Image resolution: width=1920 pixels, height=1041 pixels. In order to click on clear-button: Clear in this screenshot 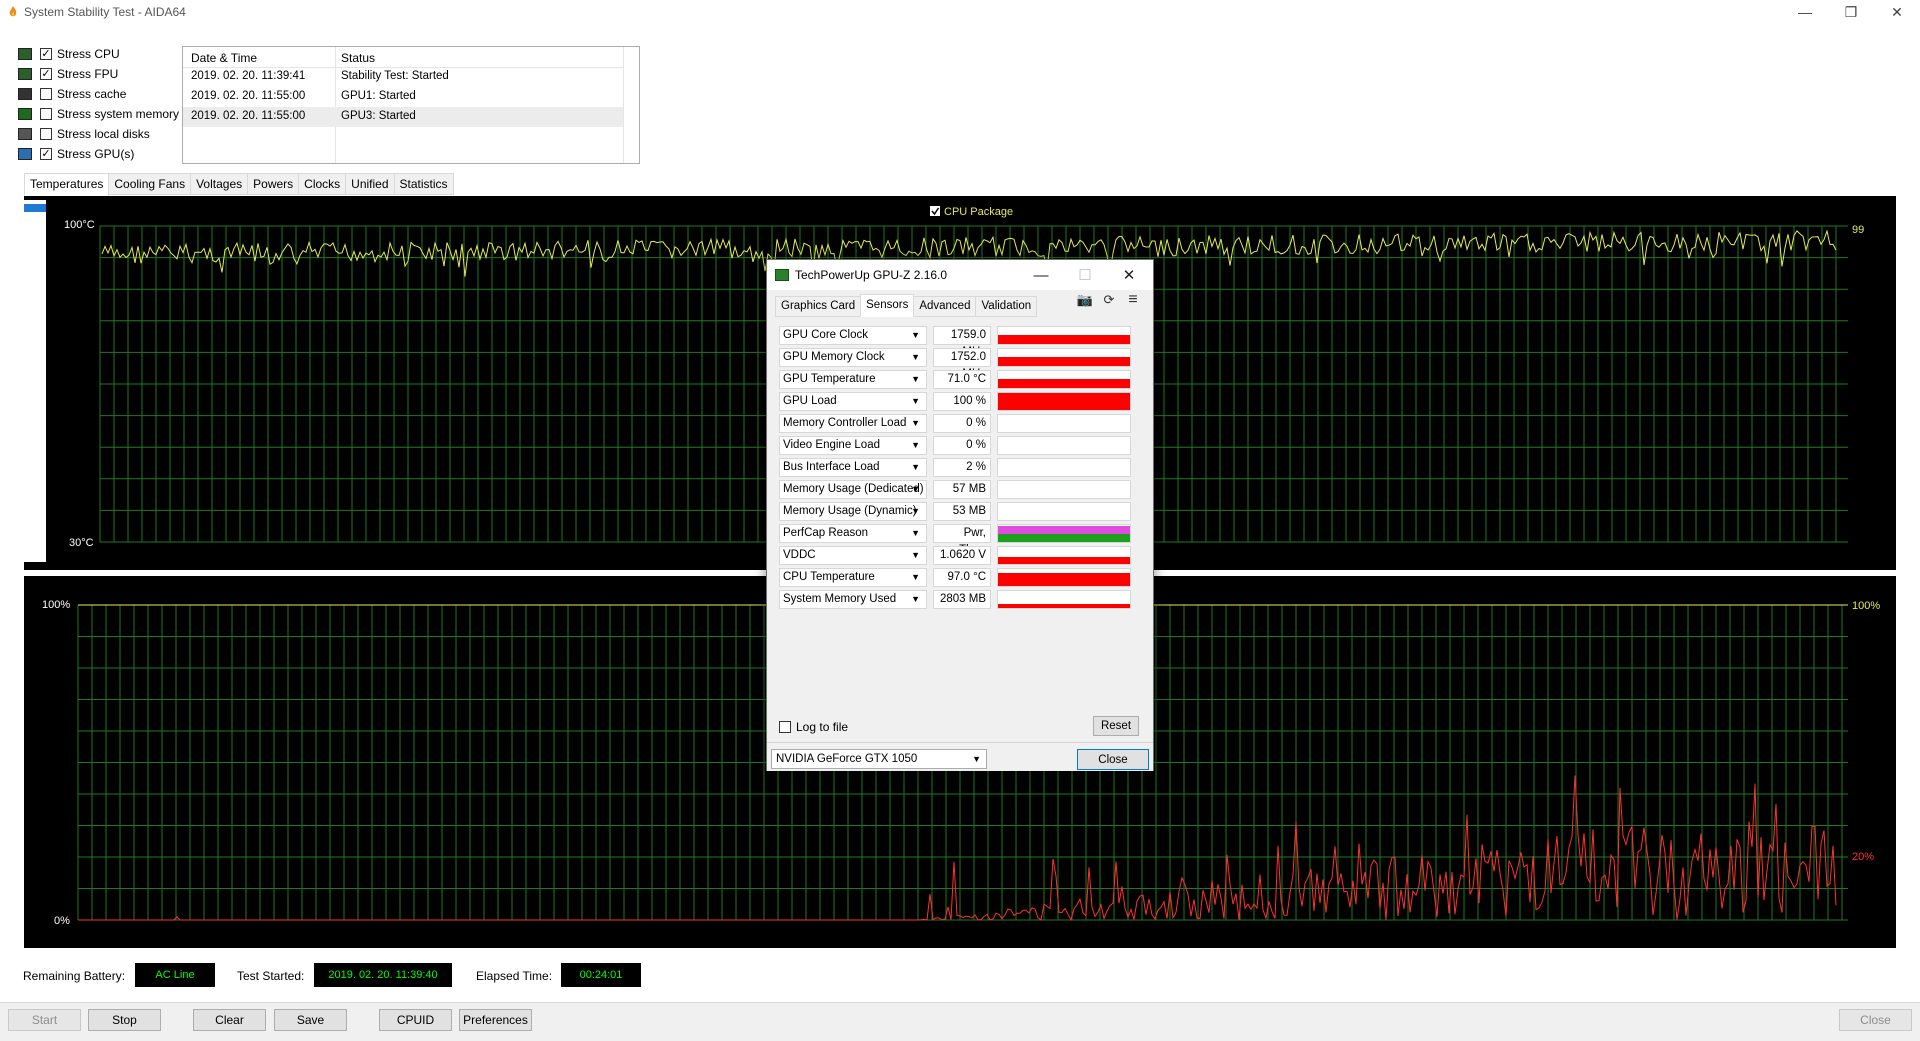, I will do `click(229, 1020)`.